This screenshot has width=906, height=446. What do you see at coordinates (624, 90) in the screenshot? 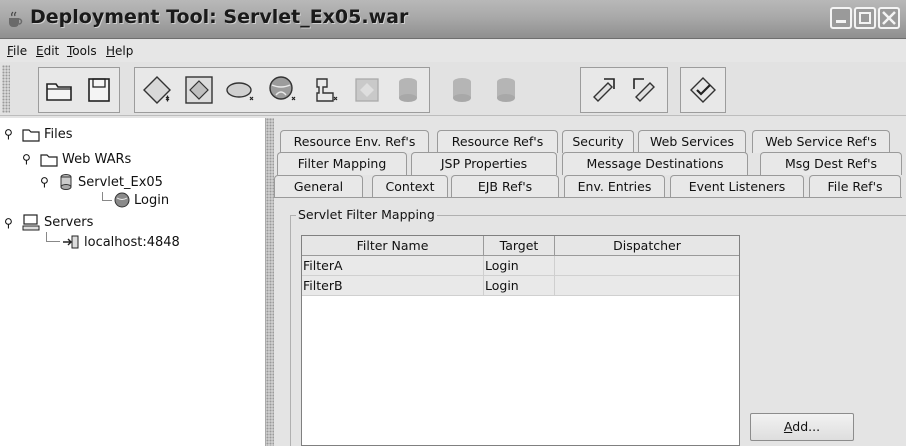
I see `toolbar-group-deploy` at bounding box center [624, 90].